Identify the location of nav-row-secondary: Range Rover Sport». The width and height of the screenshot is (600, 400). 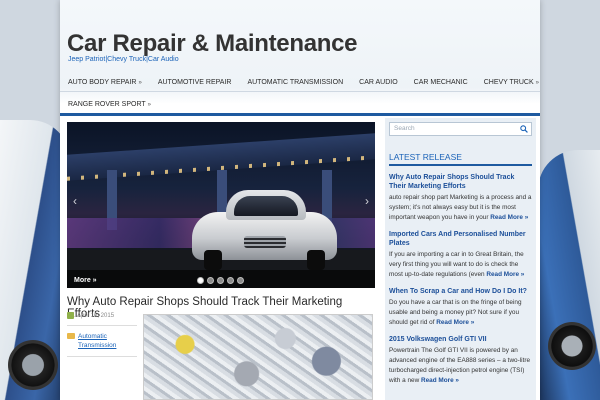
(300, 102).